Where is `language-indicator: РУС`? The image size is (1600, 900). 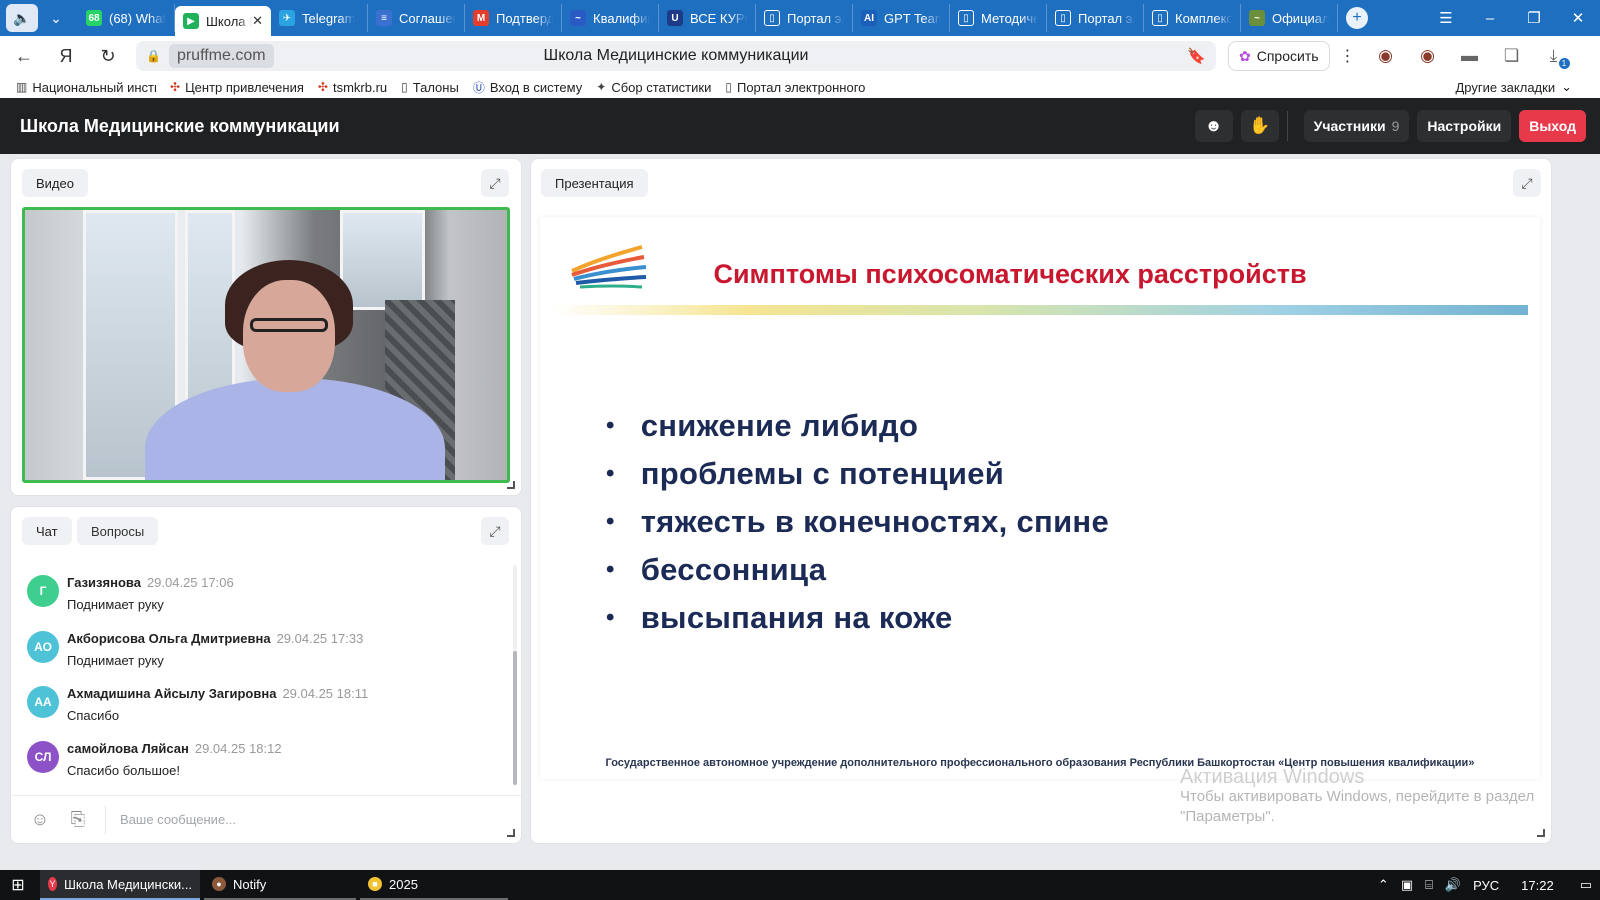 language-indicator: РУС is located at coordinates (1486, 885).